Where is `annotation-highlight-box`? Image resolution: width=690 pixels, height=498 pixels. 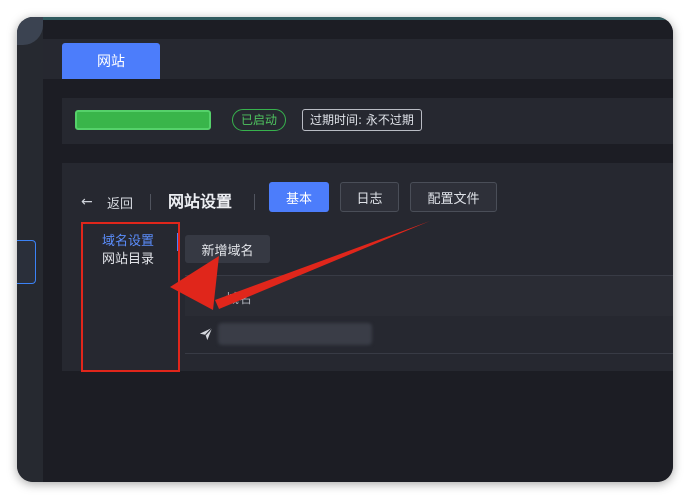 annotation-highlight-box is located at coordinates (130, 297).